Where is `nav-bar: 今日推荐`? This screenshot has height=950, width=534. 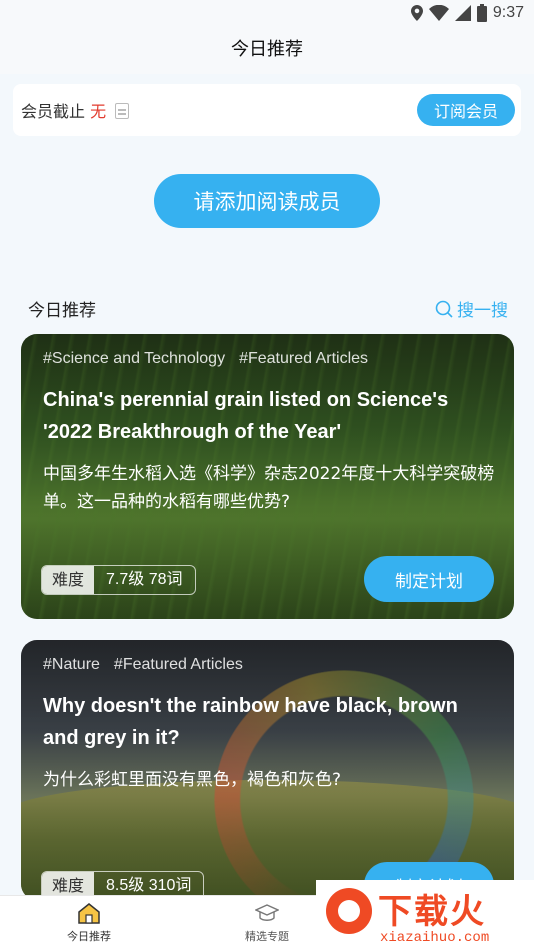 nav-bar: 今日推荐 is located at coordinates (267, 51).